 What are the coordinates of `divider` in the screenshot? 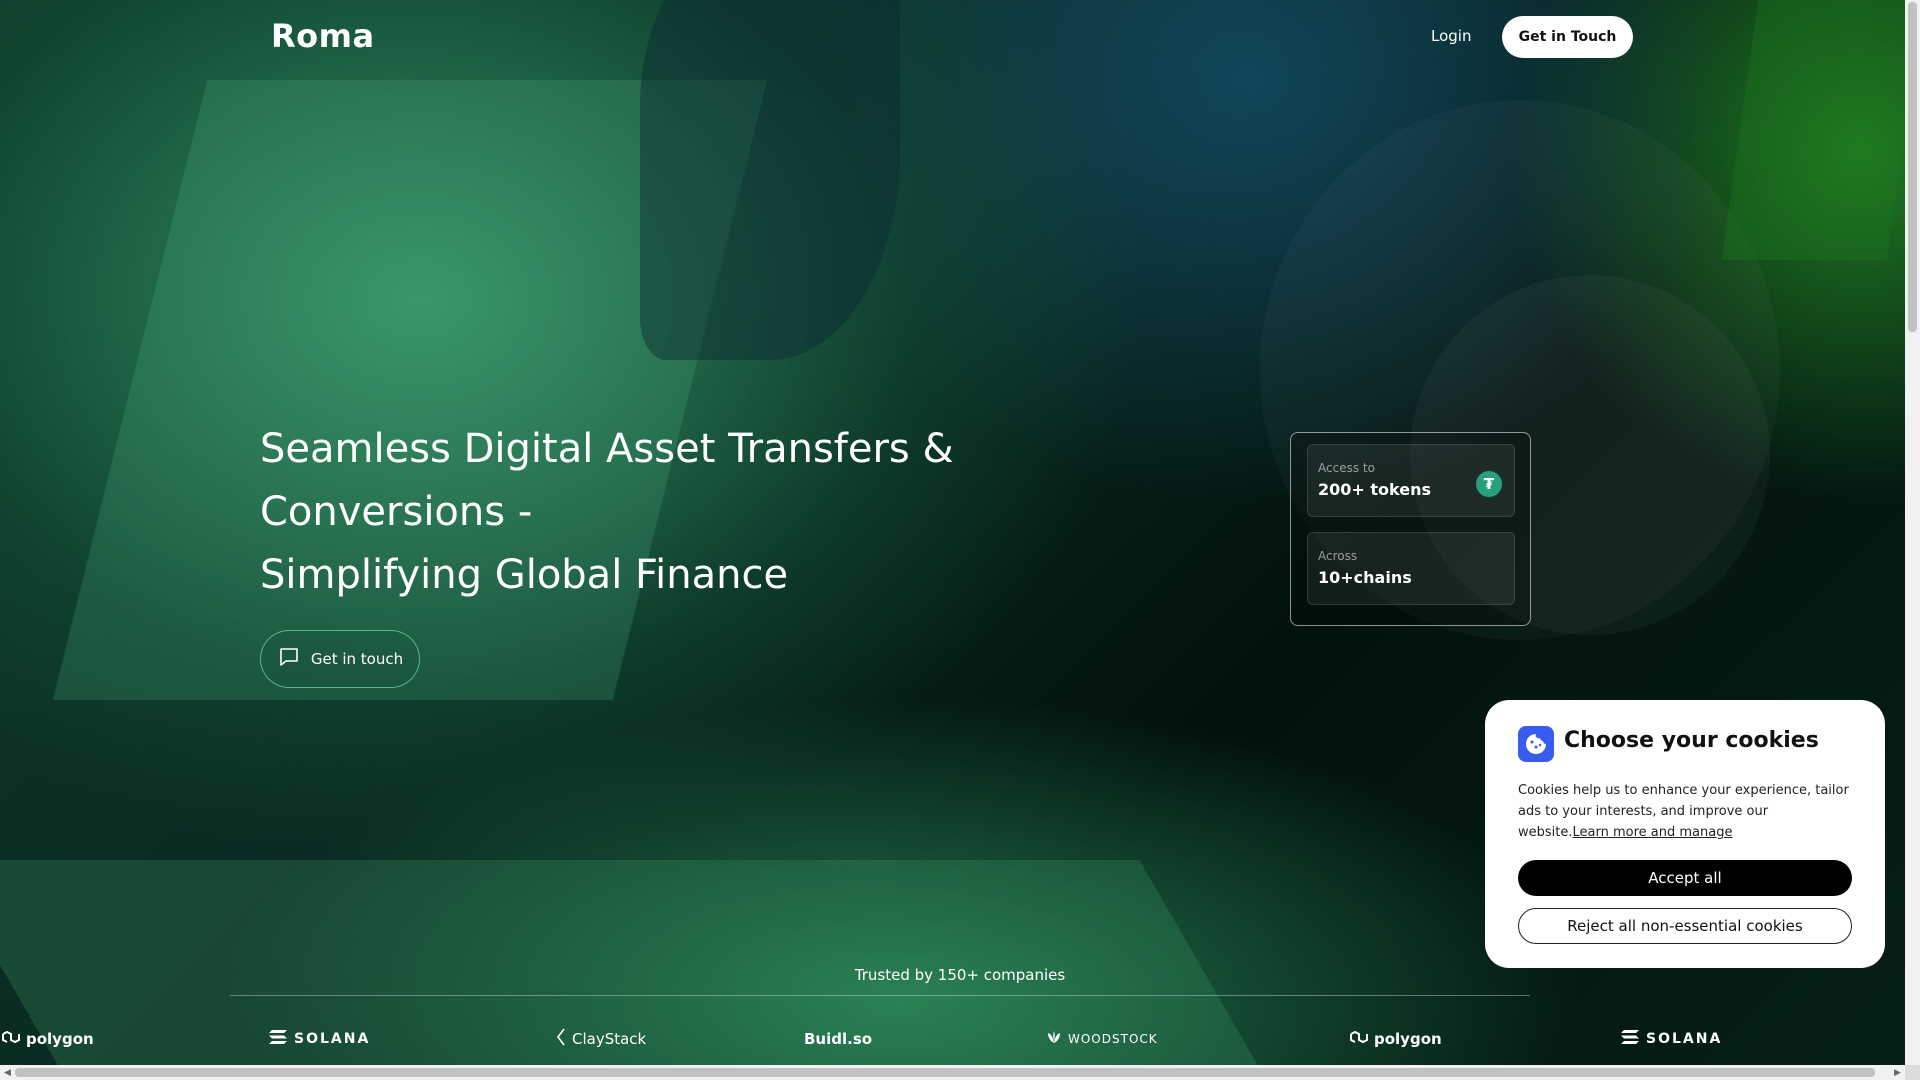 It's located at (880, 995).